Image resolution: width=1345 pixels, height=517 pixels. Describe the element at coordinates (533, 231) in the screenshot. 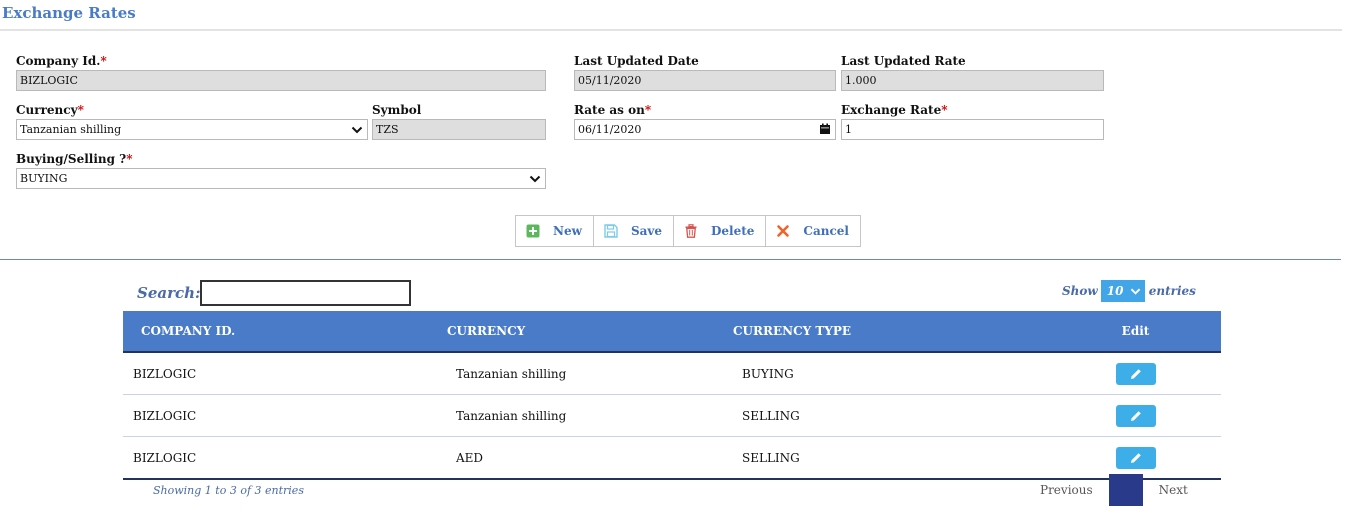

I see `plus-square-icon` at that location.